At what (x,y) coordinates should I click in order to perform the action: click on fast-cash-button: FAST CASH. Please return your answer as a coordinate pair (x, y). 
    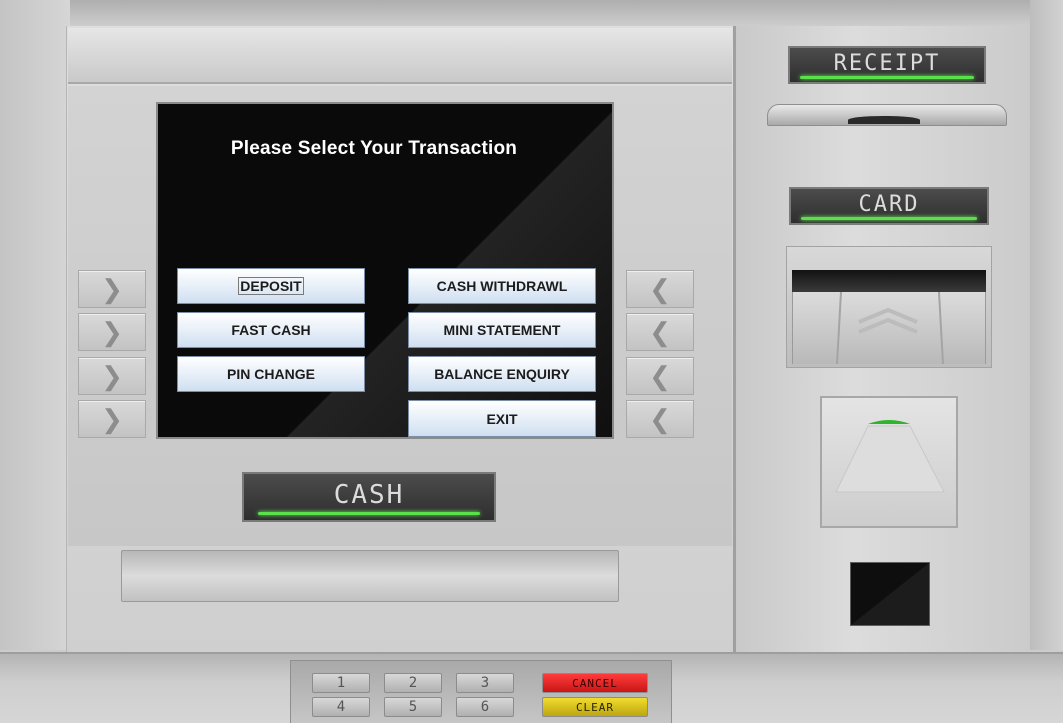
    Looking at the image, I should click on (271, 330).